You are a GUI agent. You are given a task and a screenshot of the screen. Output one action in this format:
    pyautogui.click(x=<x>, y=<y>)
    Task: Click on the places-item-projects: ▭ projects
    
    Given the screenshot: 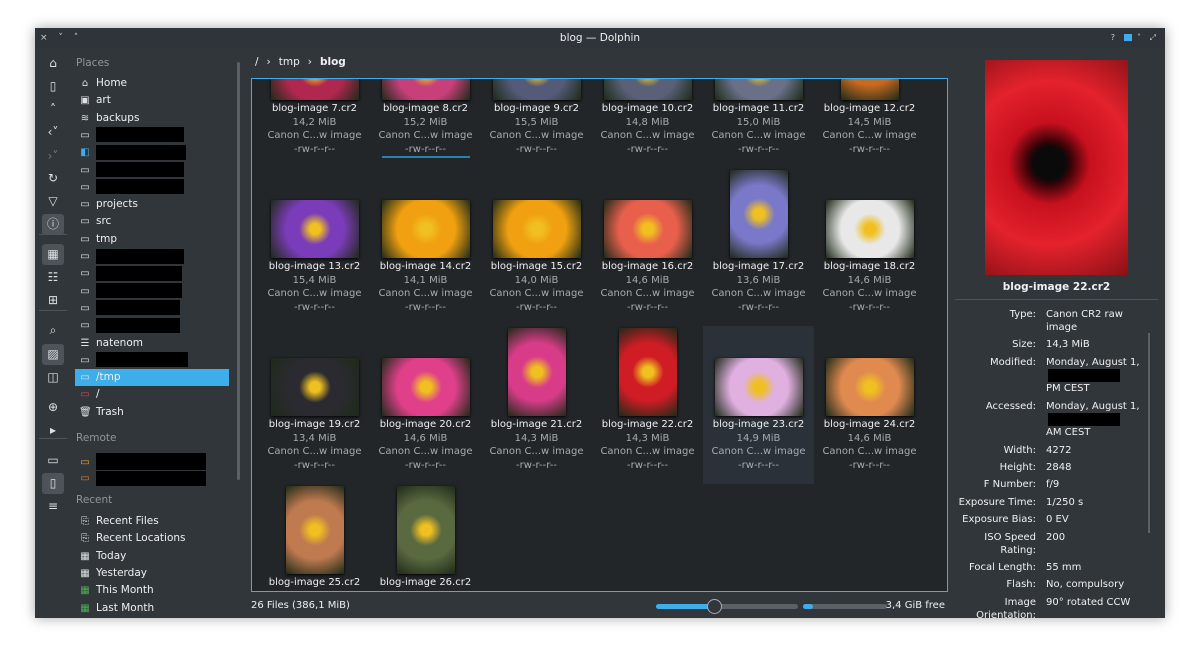 What is the action you would take?
    pyautogui.click(x=152, y=204)
    